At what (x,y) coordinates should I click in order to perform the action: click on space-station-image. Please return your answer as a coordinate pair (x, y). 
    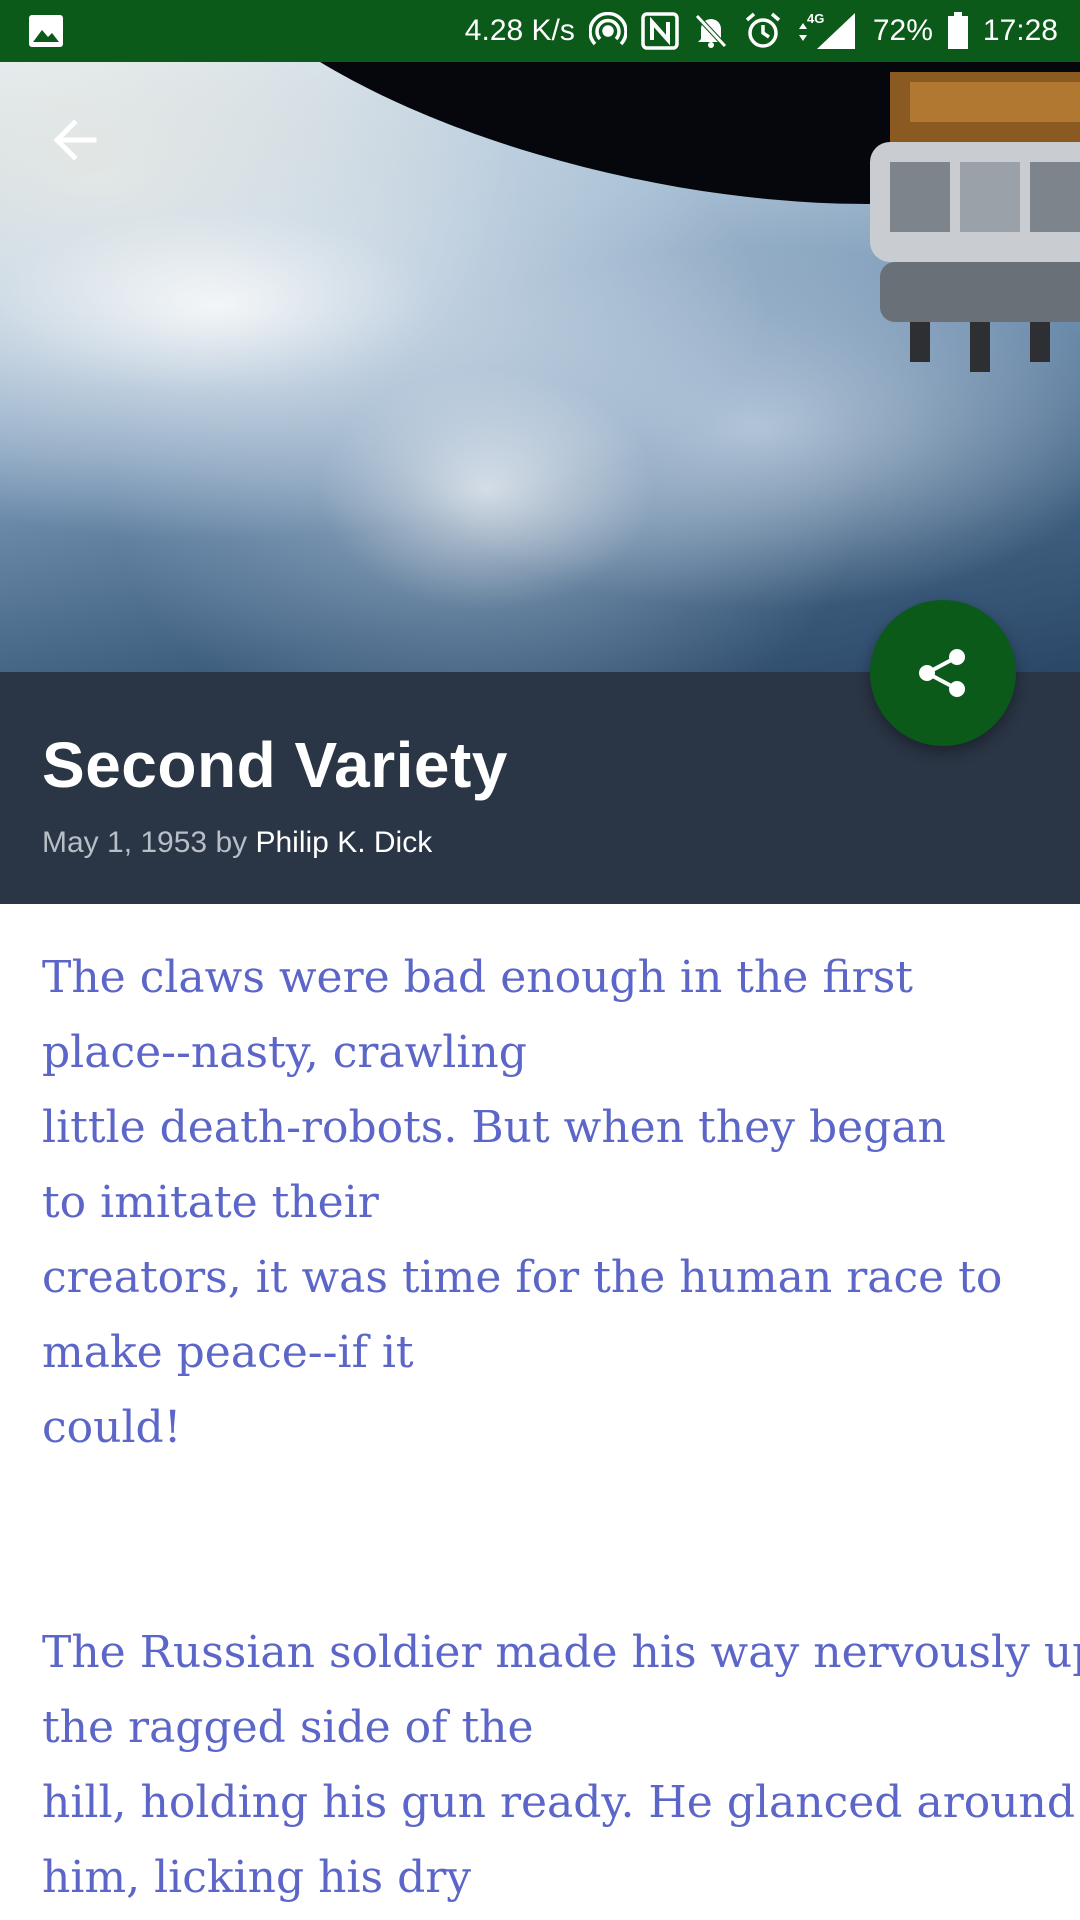
    Looking at the image, I should click on (975, 222).